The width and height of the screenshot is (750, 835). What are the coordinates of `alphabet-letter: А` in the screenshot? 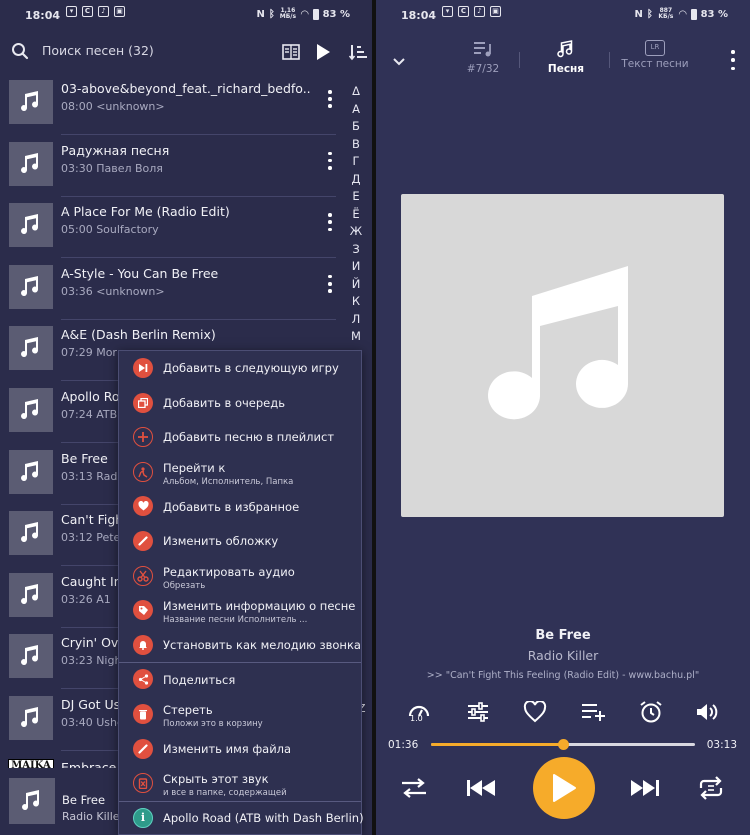 It's located at (356, 110).